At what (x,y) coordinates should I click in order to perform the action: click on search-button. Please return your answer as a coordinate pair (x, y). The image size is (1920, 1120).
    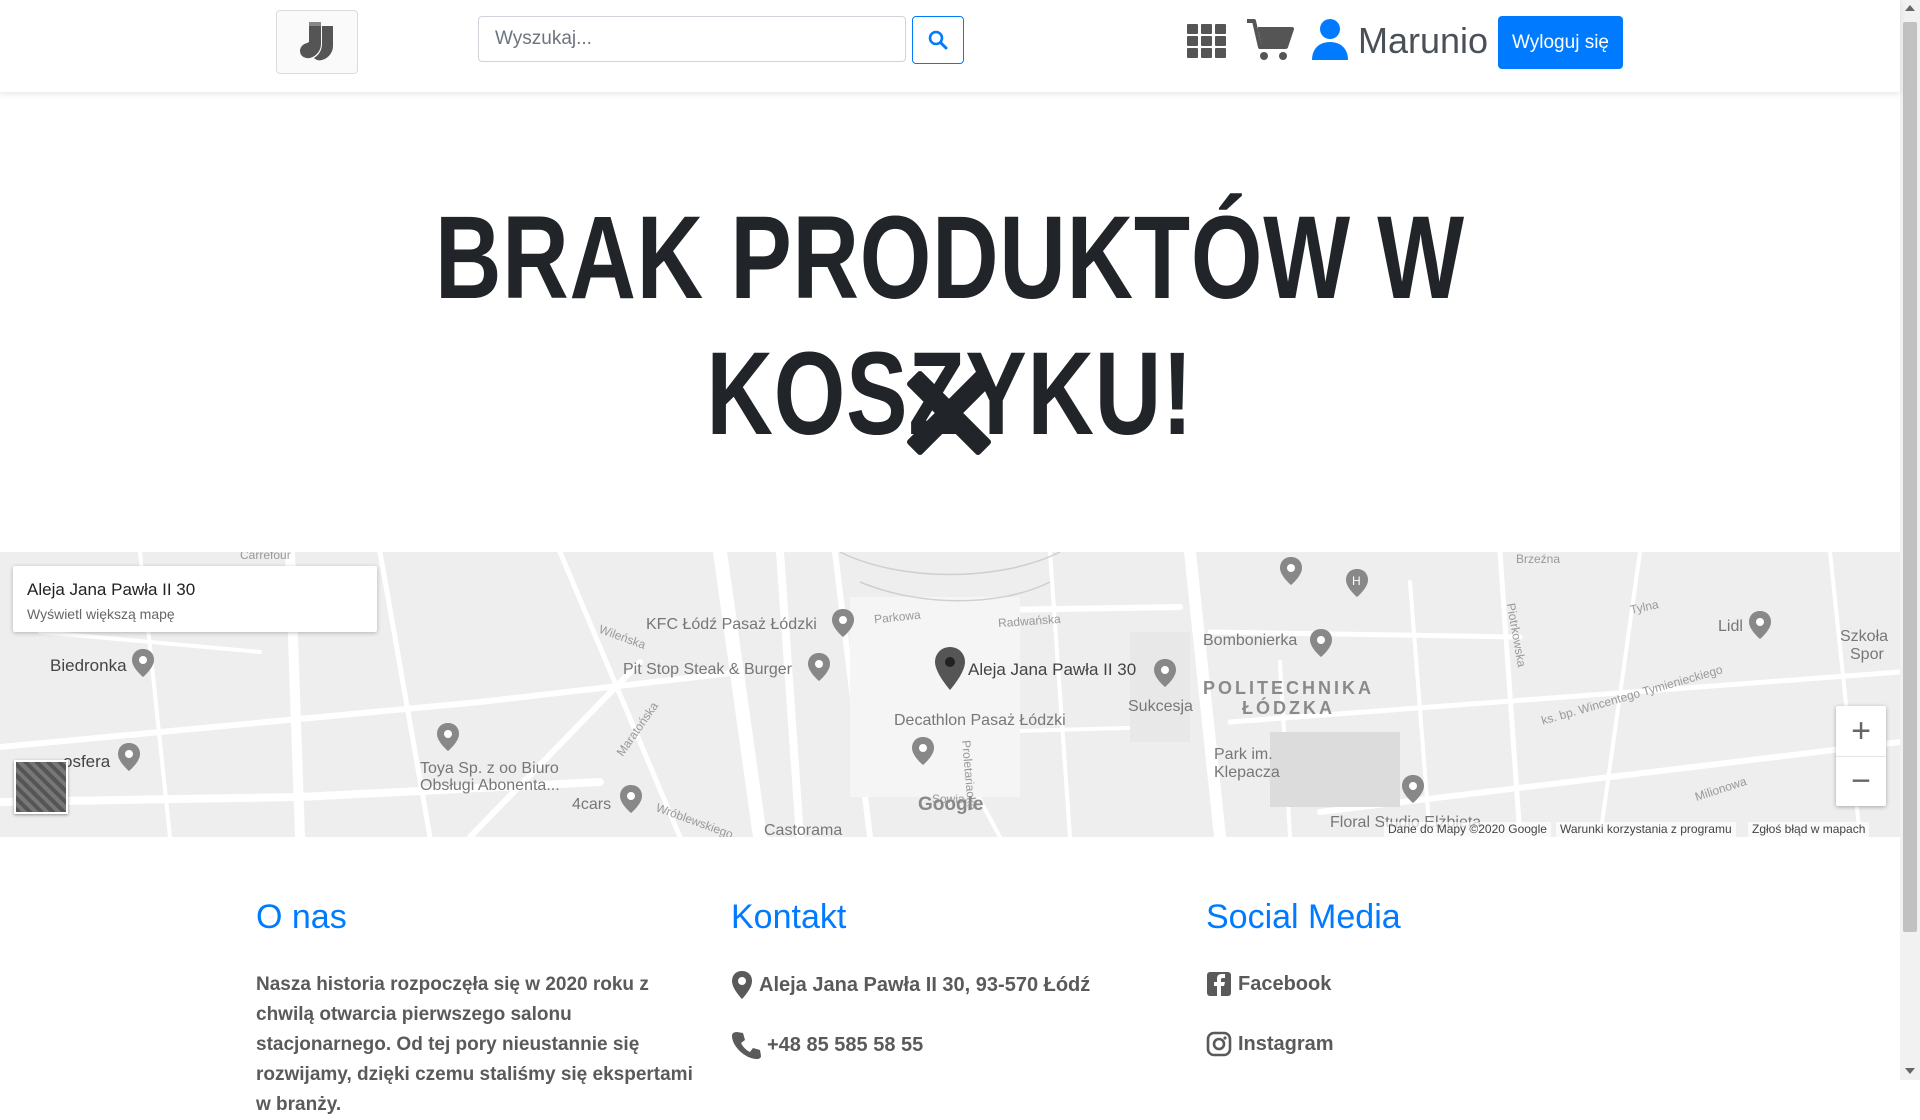
    Looking at the image, I should click on (938, 40).